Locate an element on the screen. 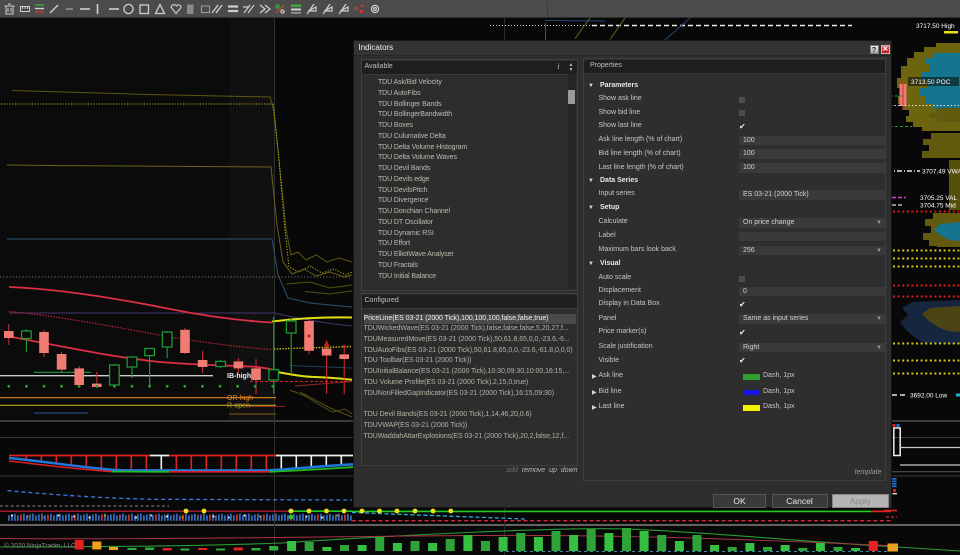 This screenshot has height=555, width=960. svg-text: 3717.50 High is located at coordinates (935, 26).